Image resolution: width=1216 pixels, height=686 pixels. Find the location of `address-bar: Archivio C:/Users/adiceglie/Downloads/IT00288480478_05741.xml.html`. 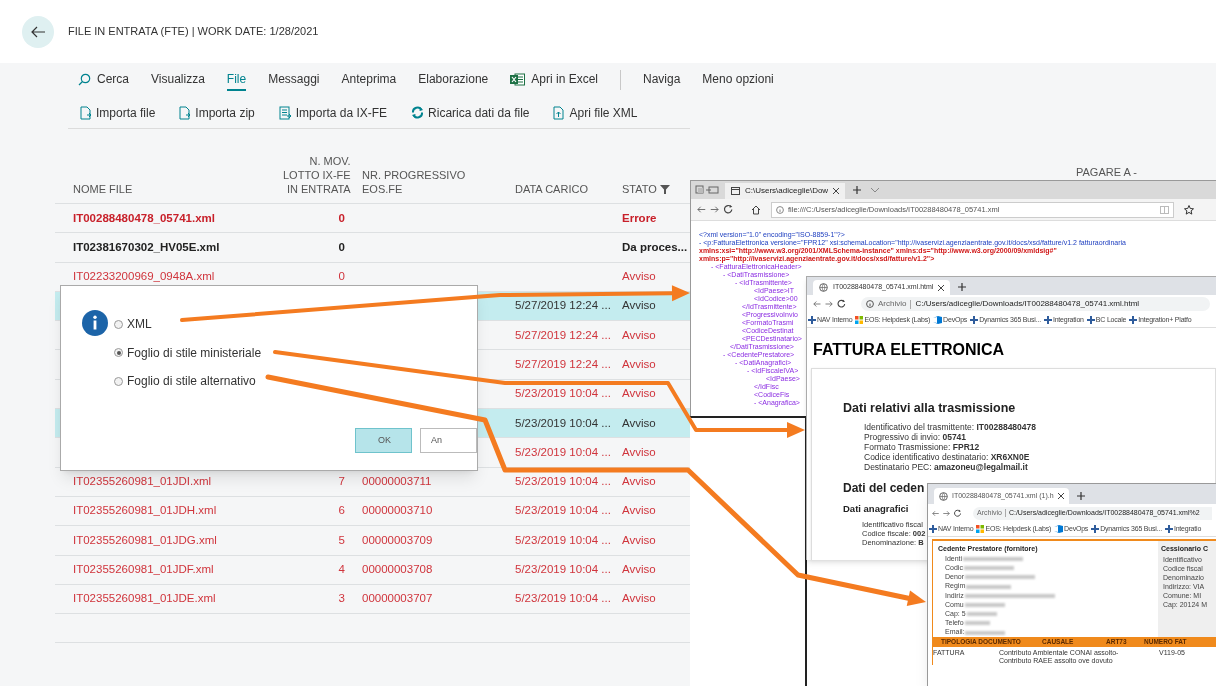

address-bar: Archivio C:/Users/adiceglie/Downloads/IT00288480478_05741.xml.html is located at coordinates (1035, 304).